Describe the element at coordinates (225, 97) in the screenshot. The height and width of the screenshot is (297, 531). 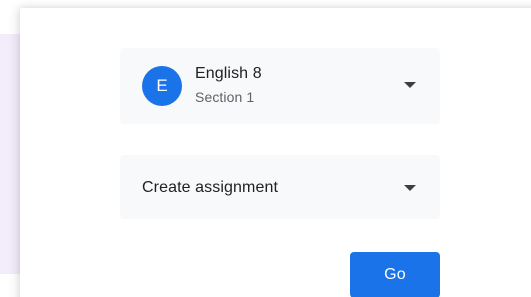
I see `class-section: Section 1` at that location.